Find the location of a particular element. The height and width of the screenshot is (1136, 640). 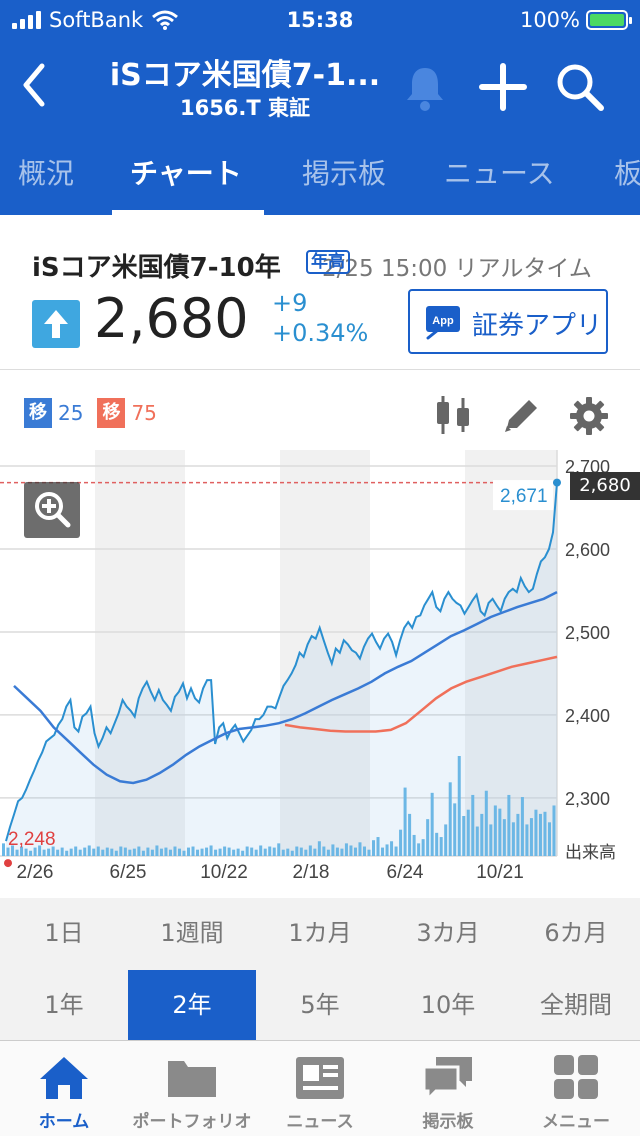

period-option-short-0: 1日 is located at coordinates (64, 933).